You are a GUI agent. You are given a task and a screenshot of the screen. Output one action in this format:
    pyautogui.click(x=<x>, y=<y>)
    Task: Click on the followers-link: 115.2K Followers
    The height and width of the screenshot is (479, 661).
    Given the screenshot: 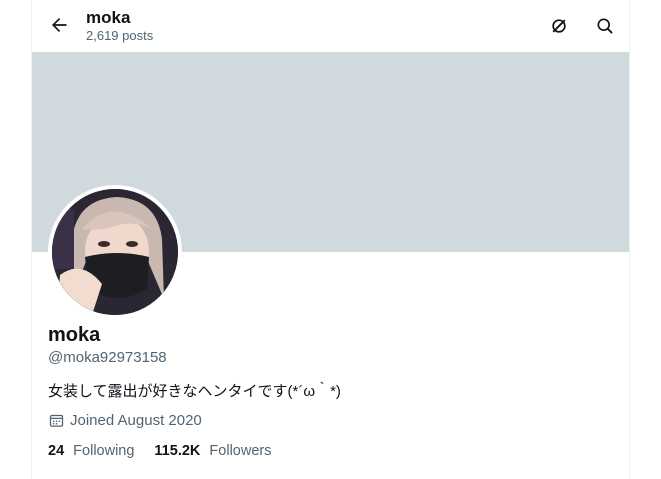 What is the action you would take?
    pyautogui.click(x=212, y=451)
    